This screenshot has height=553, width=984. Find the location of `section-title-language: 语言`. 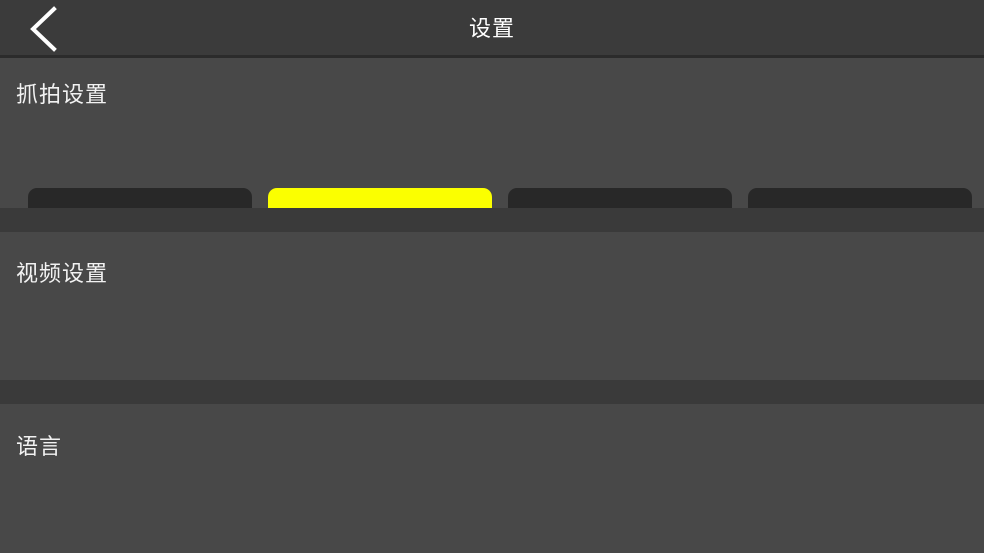

section-title-language: 语言 is located at coordinates (39, 446).